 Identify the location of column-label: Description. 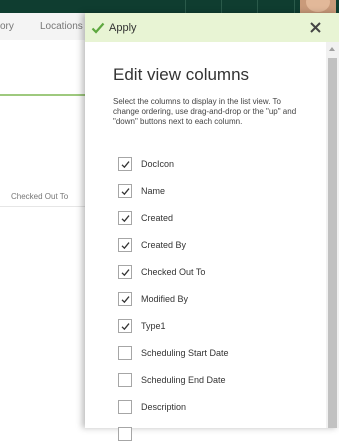
(164, 407).